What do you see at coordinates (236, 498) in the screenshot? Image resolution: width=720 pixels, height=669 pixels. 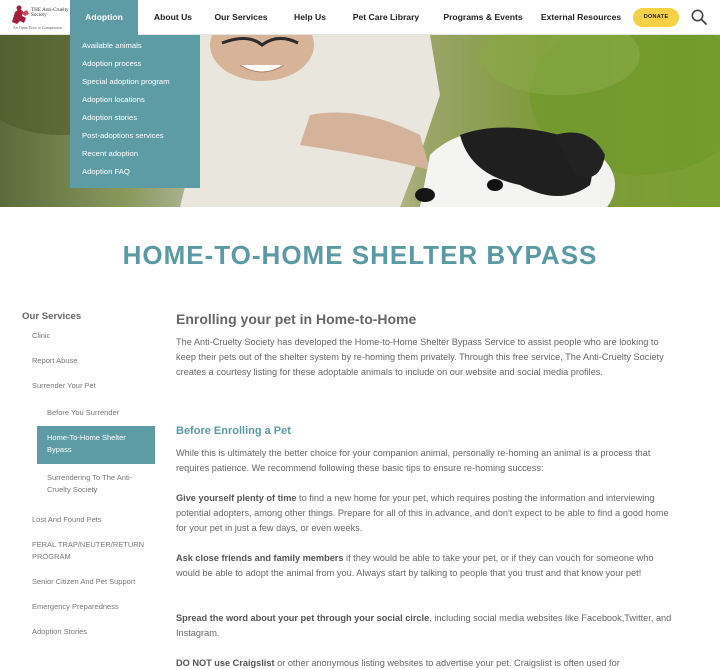 I see `tip-bold: Give yourself plenty of time` at bounding box center [236, 498].